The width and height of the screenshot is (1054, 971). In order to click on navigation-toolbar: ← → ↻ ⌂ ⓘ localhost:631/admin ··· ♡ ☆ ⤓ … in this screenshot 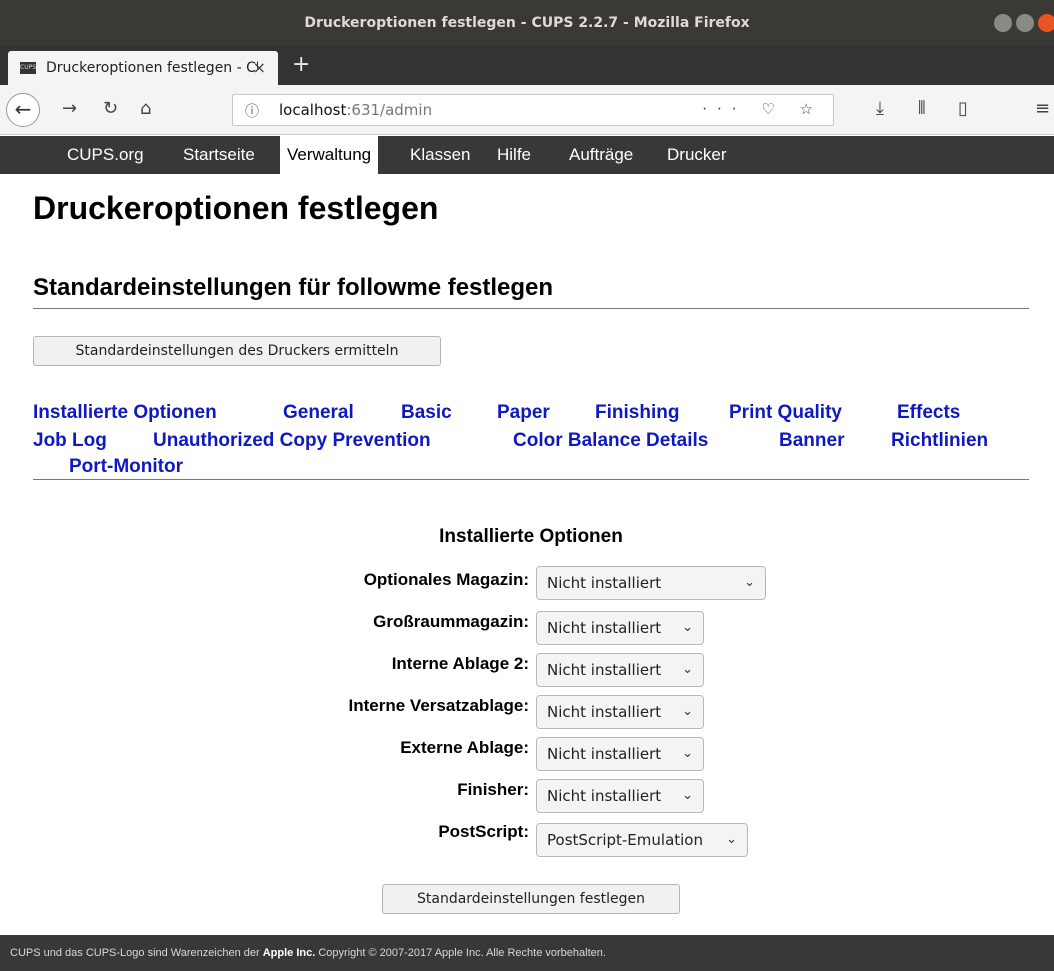, I will do `click(527, 110)`.